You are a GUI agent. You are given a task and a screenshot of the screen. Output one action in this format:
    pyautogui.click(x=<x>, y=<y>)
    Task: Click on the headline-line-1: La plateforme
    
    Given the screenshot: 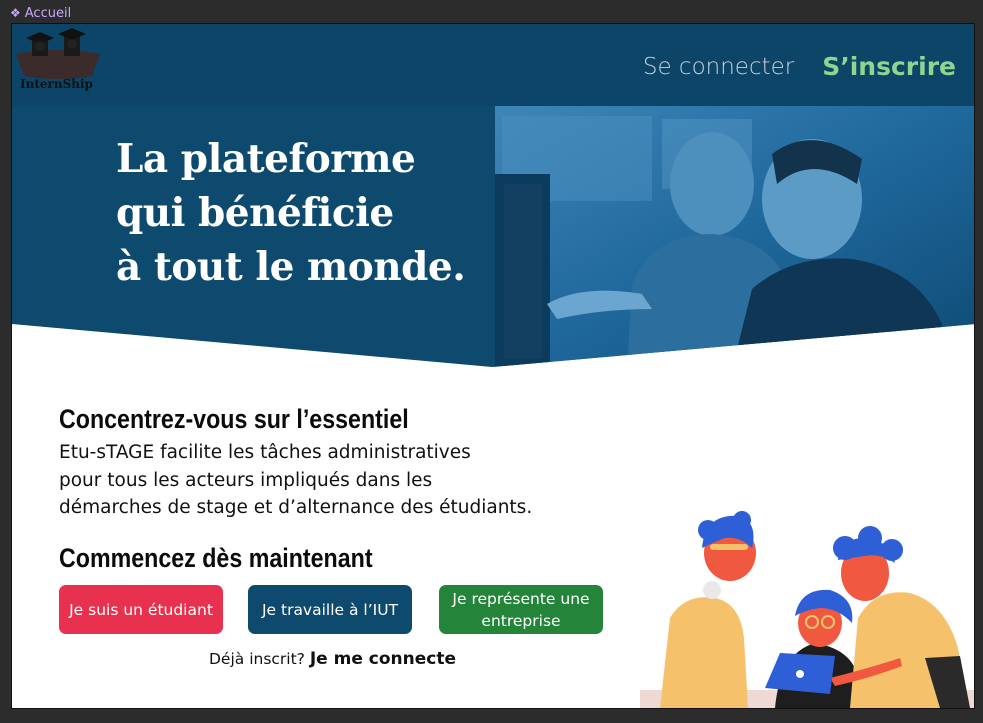 What is the action you would take?
    pyautogui.click(x=266, y=159)
    